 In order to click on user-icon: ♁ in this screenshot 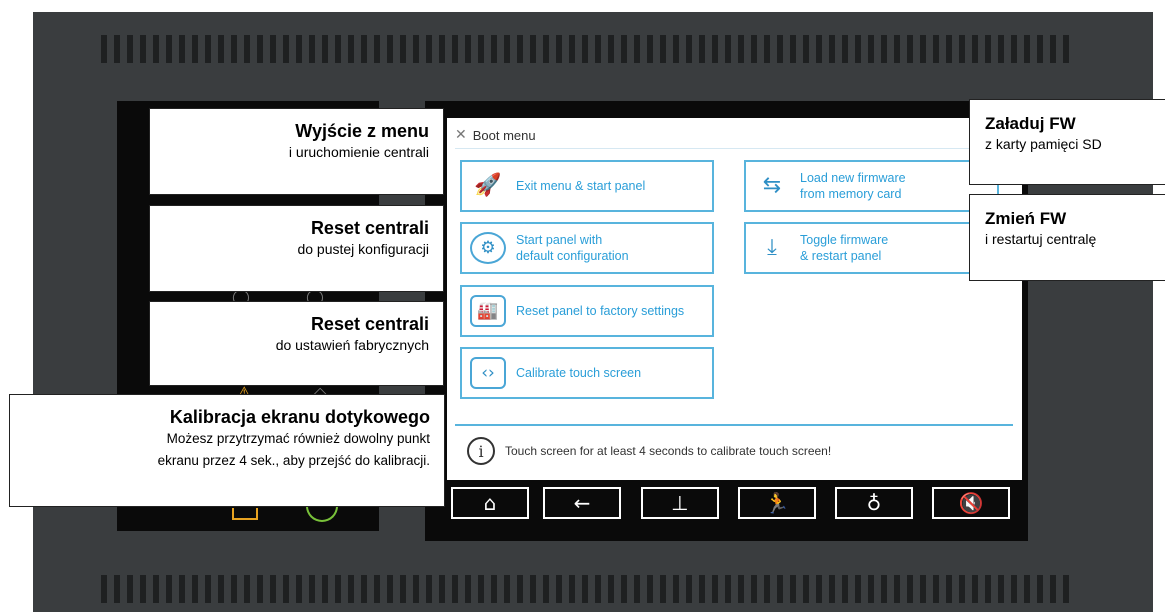, I will do `click(874, 503)`.